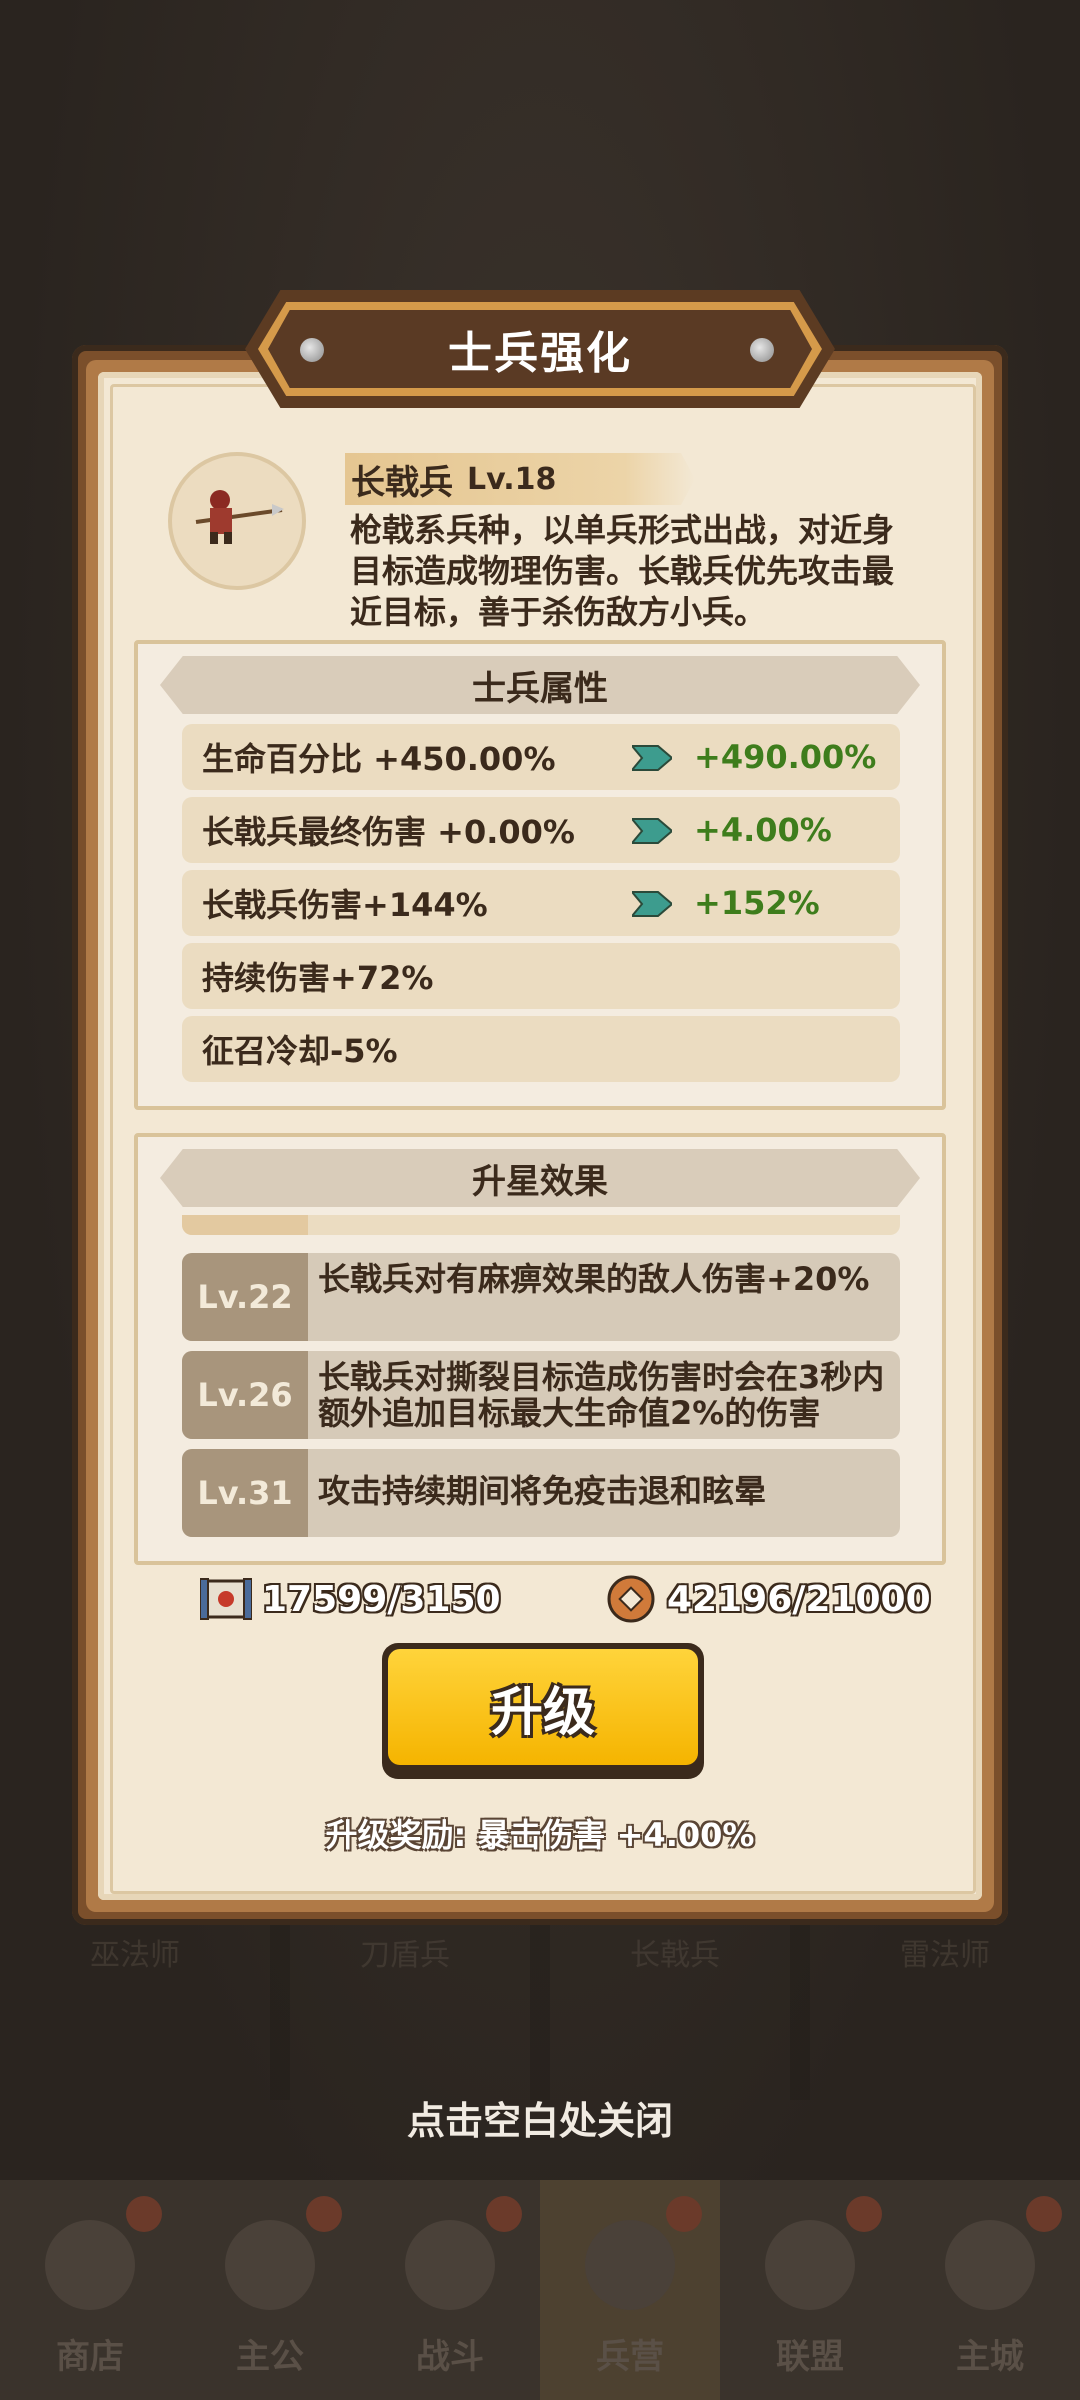 The height and width of the screenshot is (2400, 1080). Describe the element at coordinates (90, 2265) in the screenshot. I see `shop-icon` at that location.